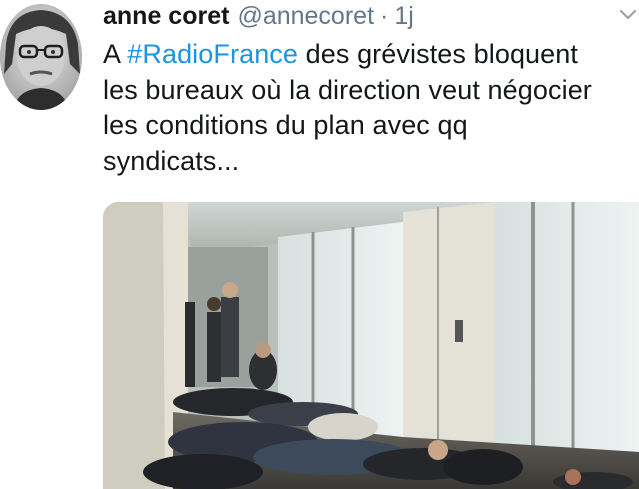 The height and width of the screenshot is (489, 639). What do you see at coordinates (438, 54) in the screenshot?
I see `tweet-line-1-rest: des grévistes bloquent` at bounding box center [438, 54].